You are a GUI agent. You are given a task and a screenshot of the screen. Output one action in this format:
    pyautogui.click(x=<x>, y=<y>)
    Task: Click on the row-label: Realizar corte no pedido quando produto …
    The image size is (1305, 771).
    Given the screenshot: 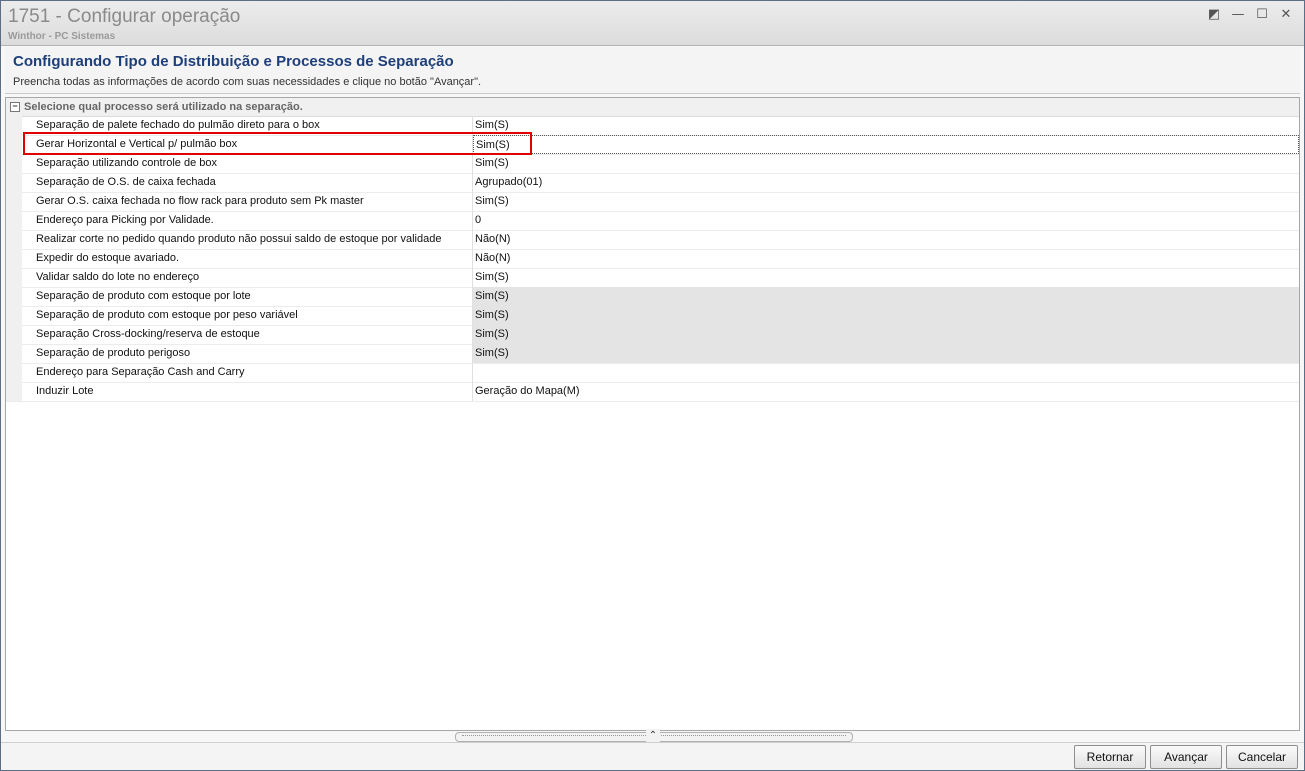 What is the action you would take?
    pyautogui.click(x=239, y=239)
    